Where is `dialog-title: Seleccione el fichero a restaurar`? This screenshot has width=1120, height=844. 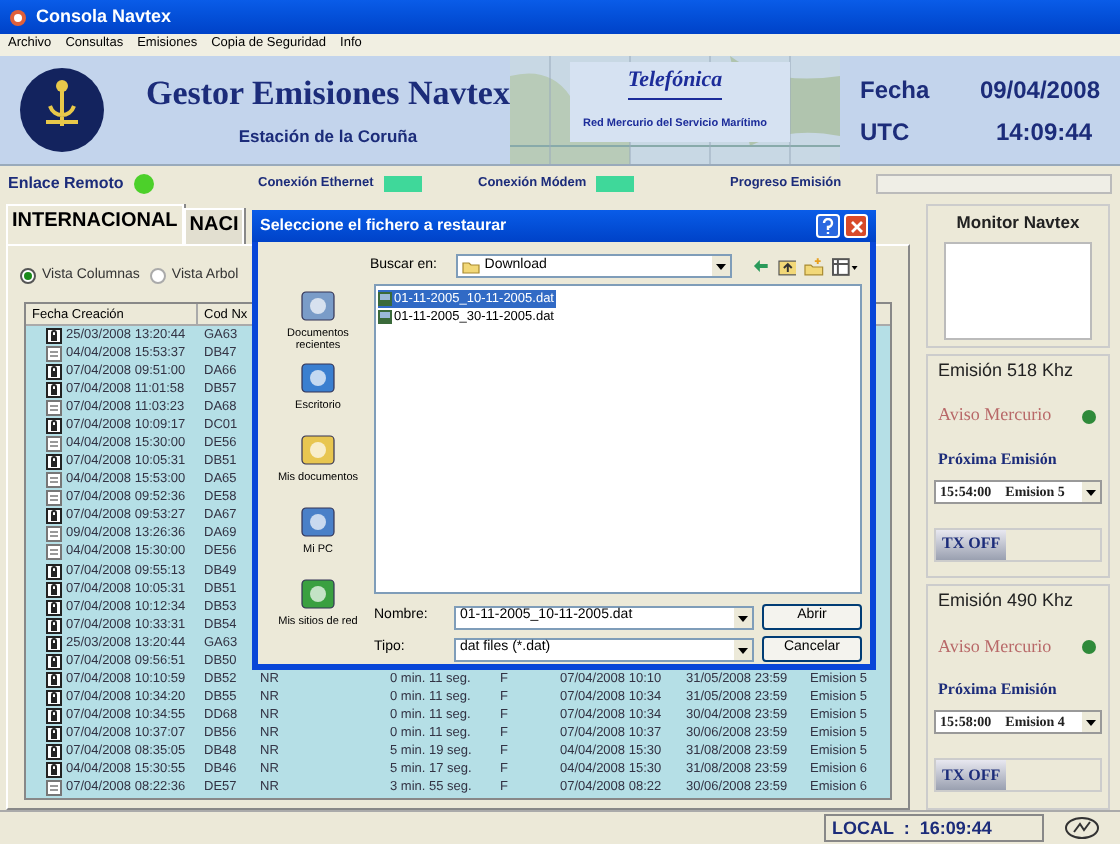 dialog-title: Seleccione el fichero a restaurar is located at coordinates (384, 226).